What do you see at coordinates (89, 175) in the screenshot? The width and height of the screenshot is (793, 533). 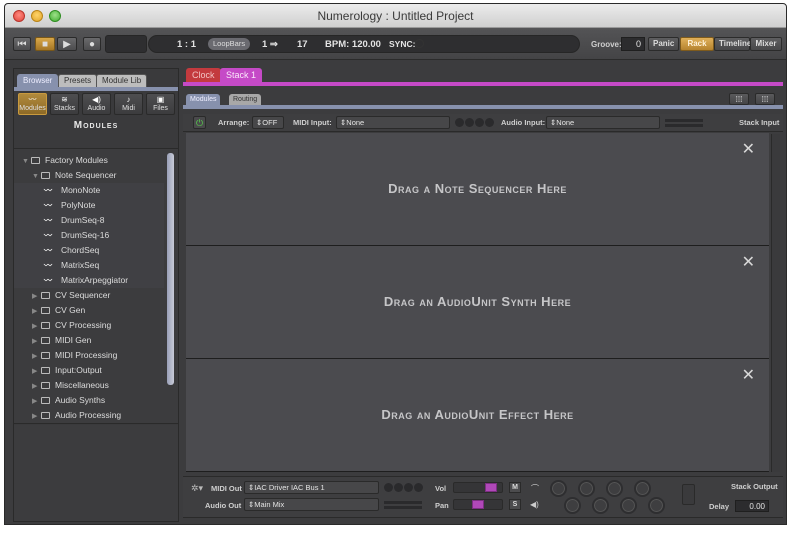 I see `folder-item: ▼ Note Sequencer` at bounding box center [89, 175].